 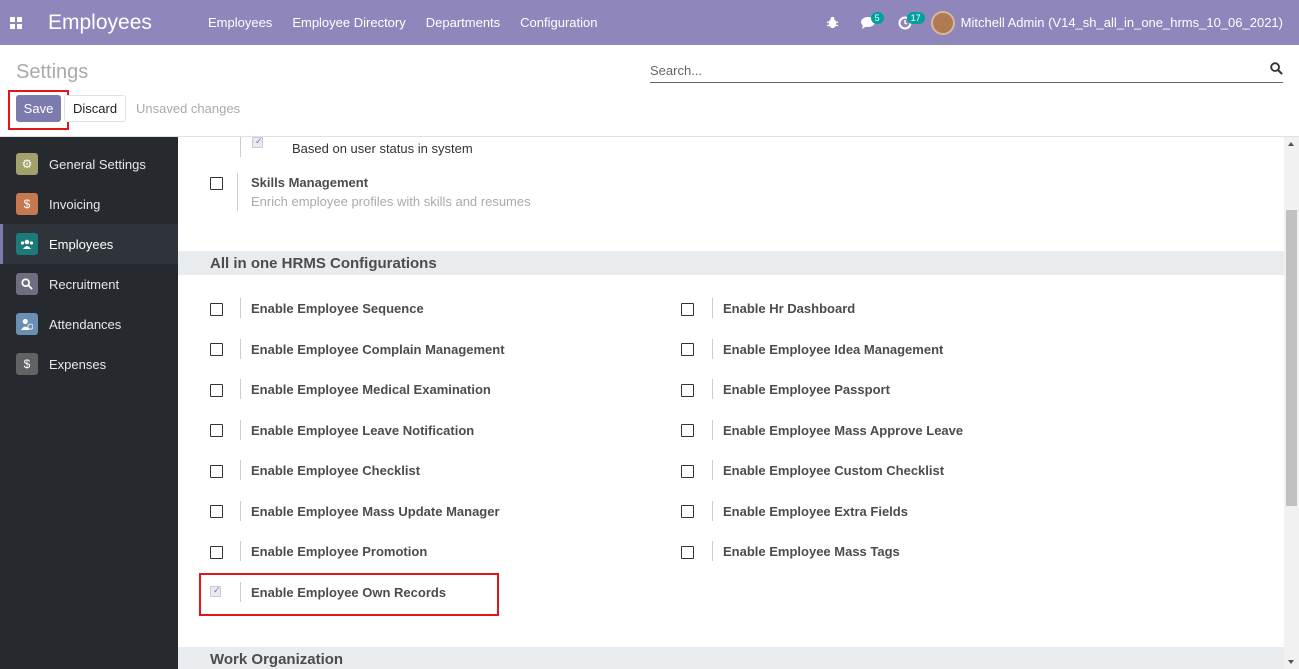 What do you see at coordinates (27, 324) in the screenshot?
I see `attendance-clock-icon` at bounding box center [27, 324].